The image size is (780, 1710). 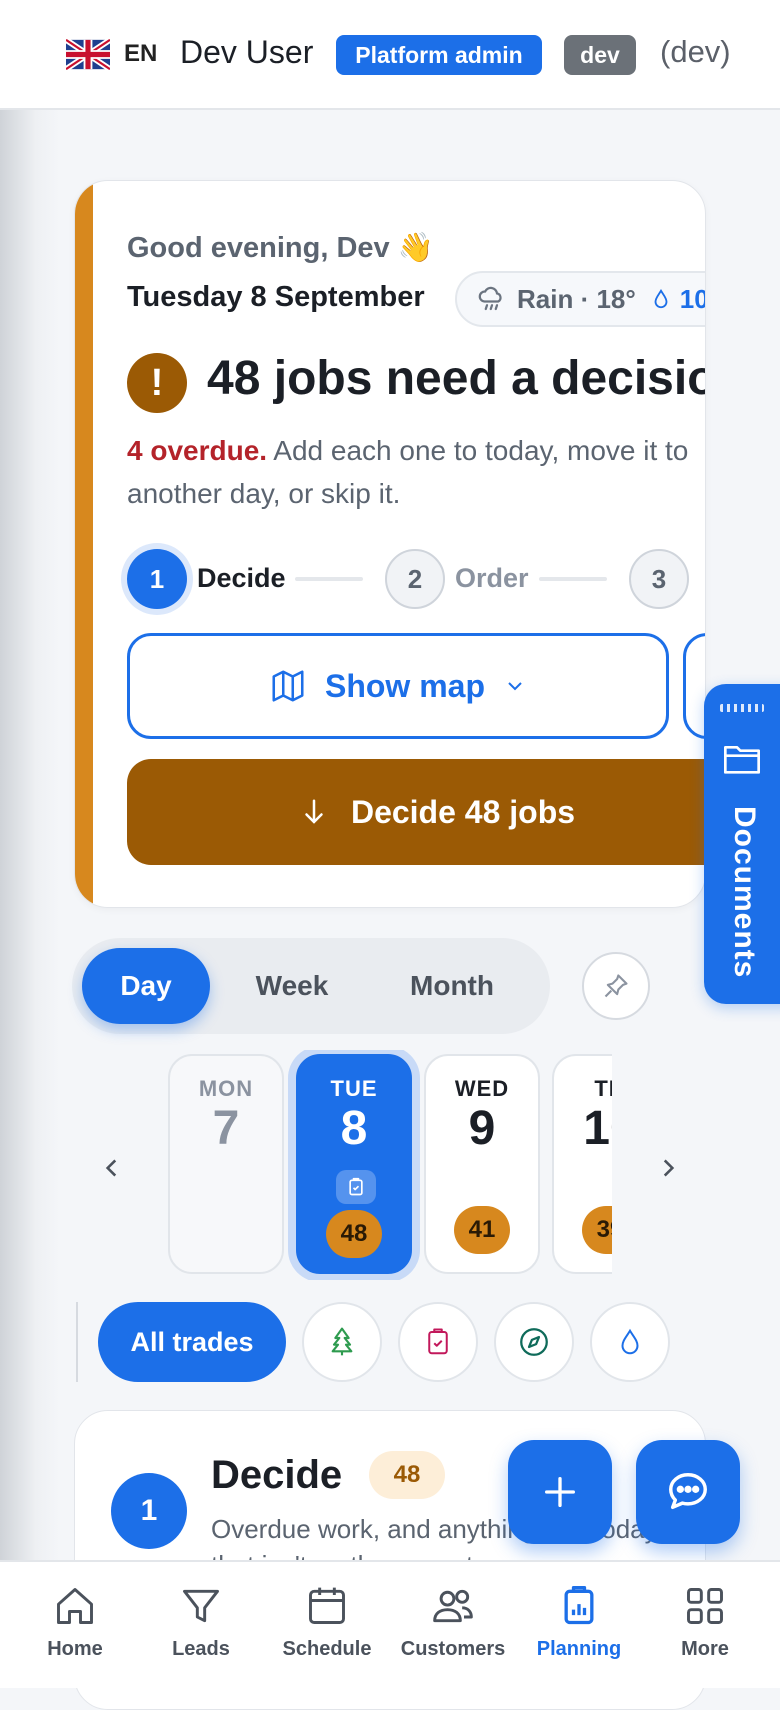 I want to click on planning-icon, so click(x=579, y=1605).